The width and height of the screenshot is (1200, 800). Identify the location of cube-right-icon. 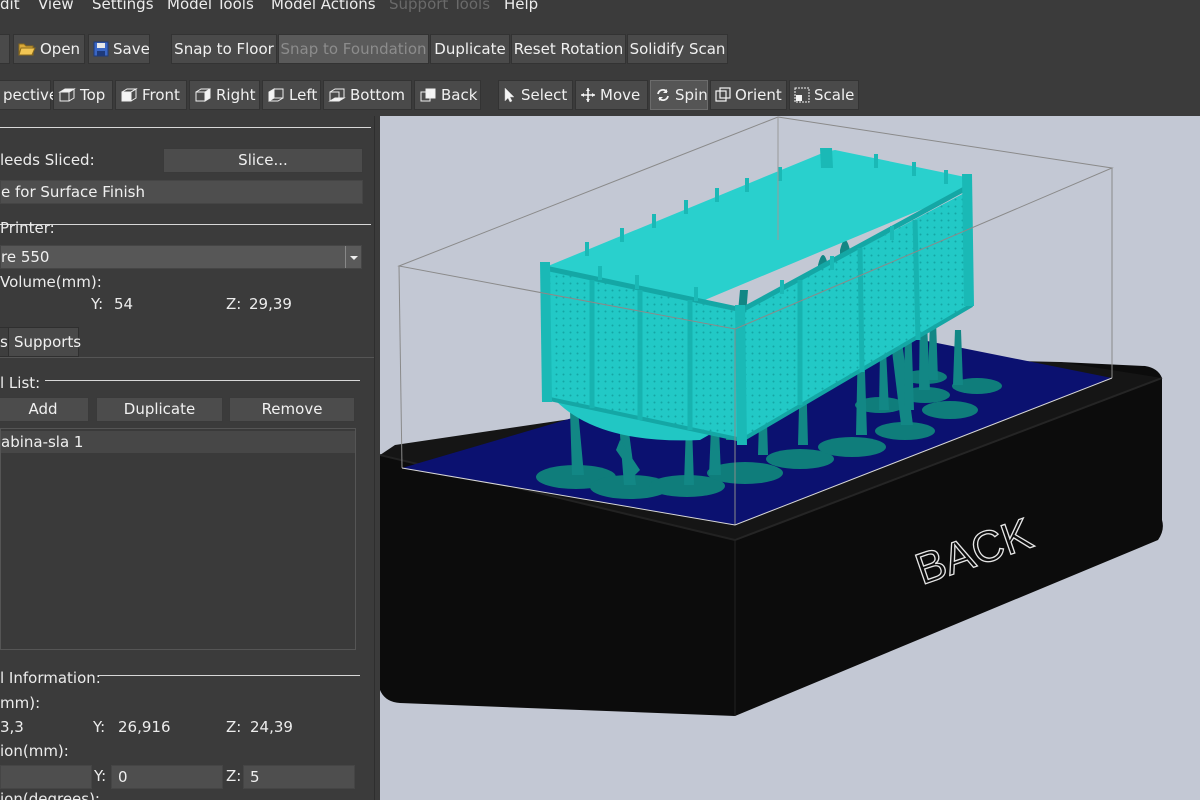
(203, 95).